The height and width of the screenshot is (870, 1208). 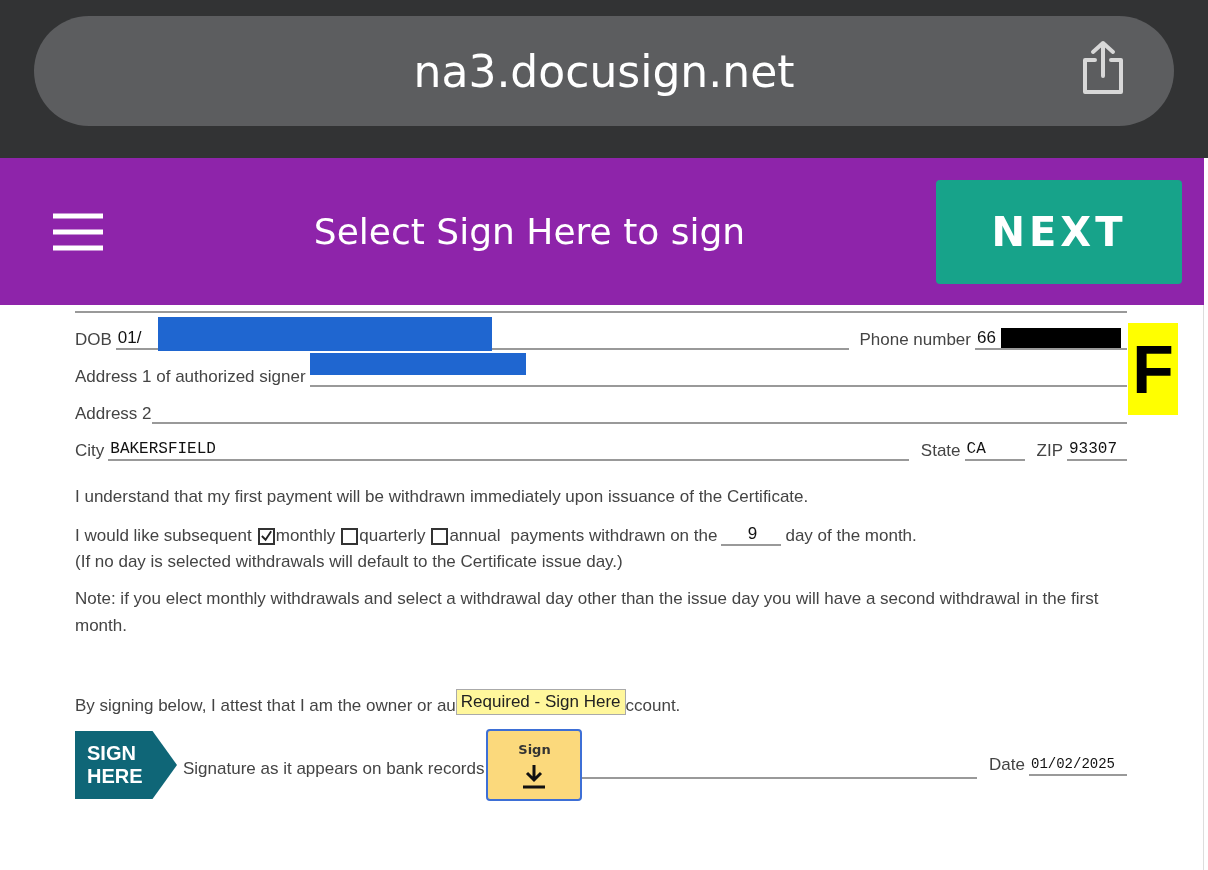 What do you see at coordinates (78, 231) in the screenshot?
I see `menu-icon` at bounding box center [78, 231].